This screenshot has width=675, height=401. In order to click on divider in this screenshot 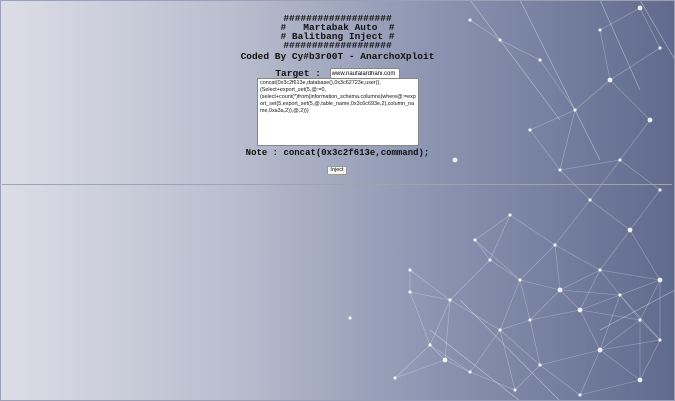, I will do `click(337, 184)`.